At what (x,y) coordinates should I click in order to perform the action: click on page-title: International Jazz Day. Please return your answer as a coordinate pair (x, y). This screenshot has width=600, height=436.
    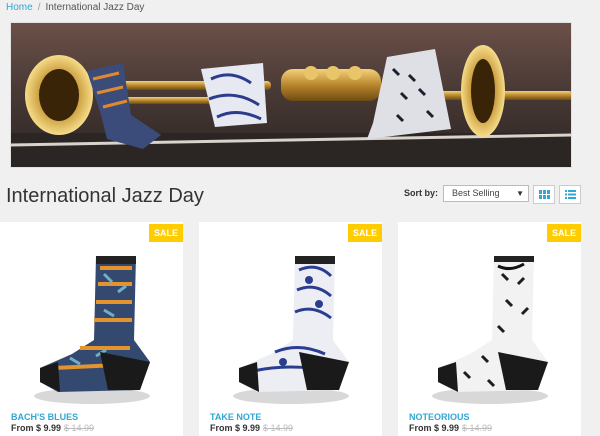
    Looking at the image, I should click on (105, 196).